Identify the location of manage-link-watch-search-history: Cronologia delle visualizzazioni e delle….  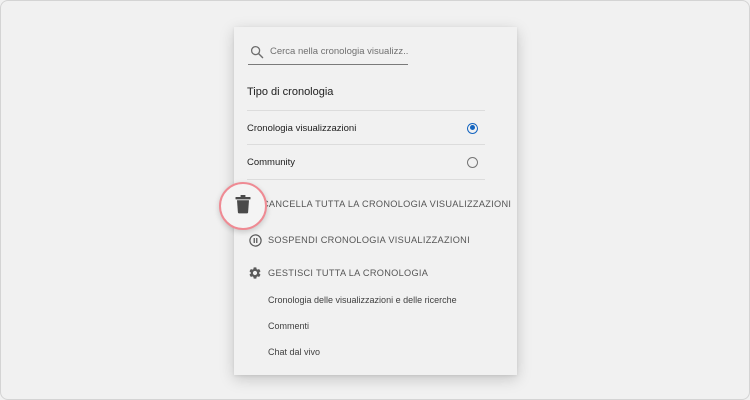
(362, 300).